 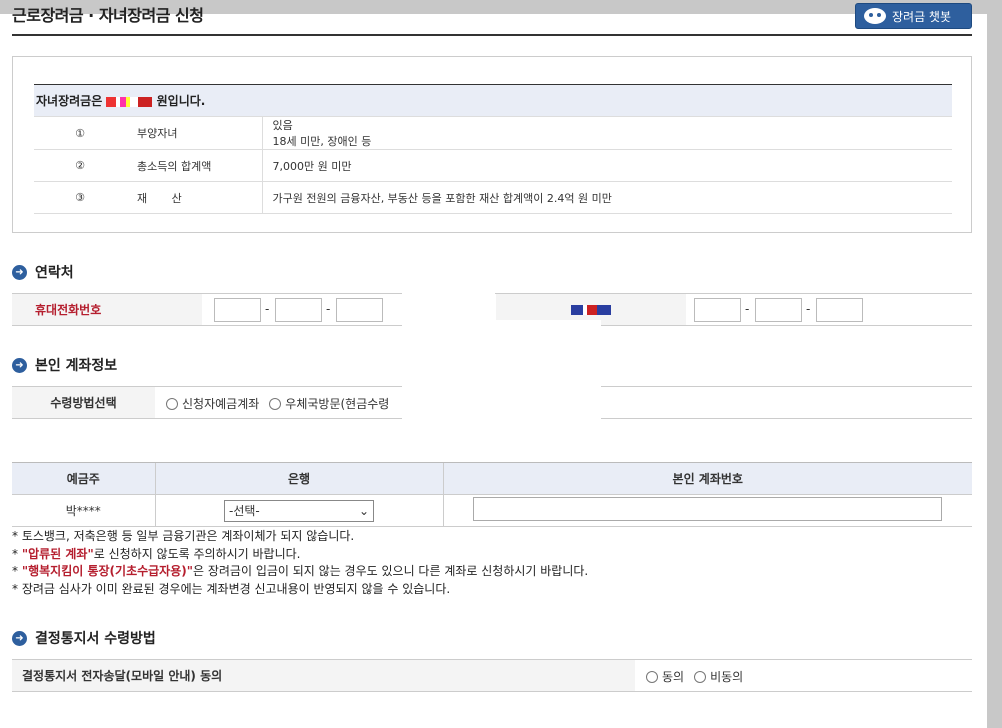 I want to click on table-row: ① 부양자녀 있음 18세 미만, 장애인 등, so click(x=493, y=133).